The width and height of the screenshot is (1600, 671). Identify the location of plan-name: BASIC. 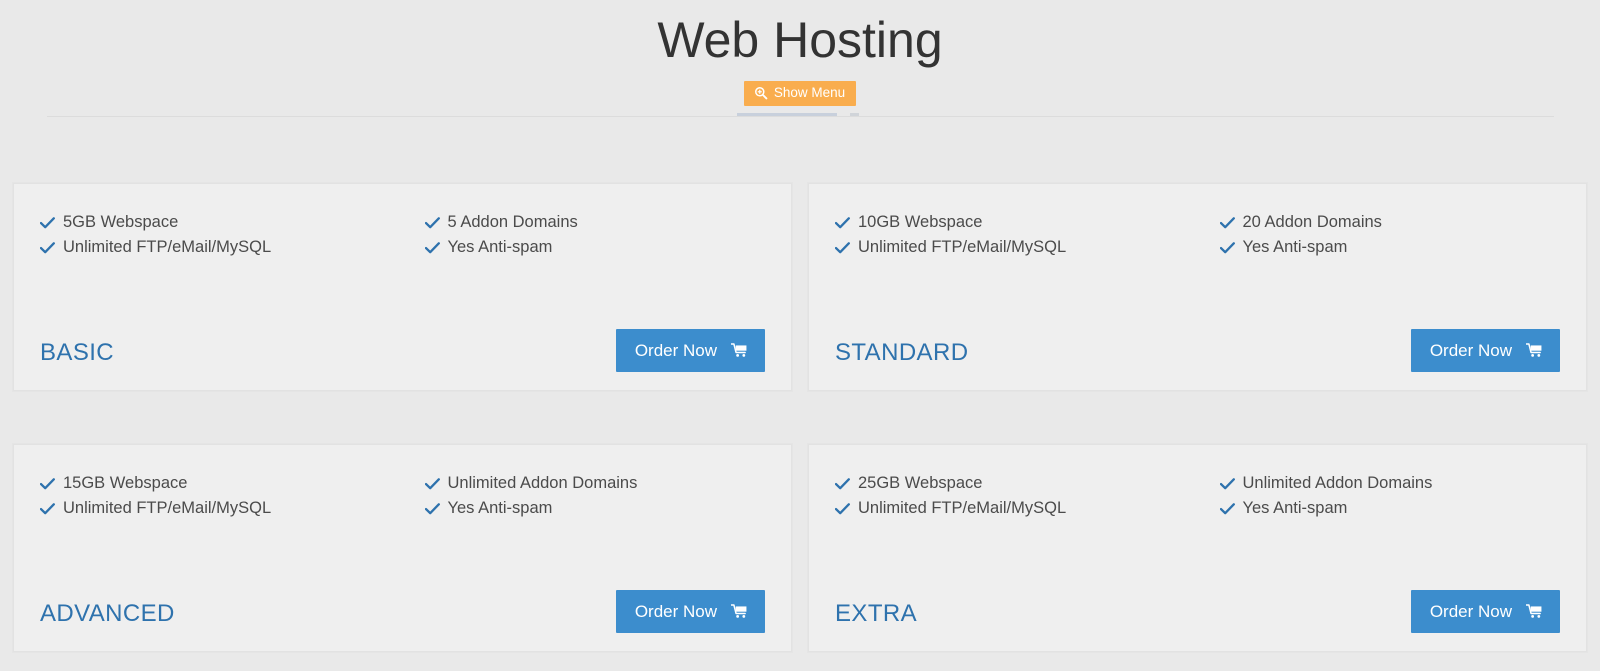
(77, 352).